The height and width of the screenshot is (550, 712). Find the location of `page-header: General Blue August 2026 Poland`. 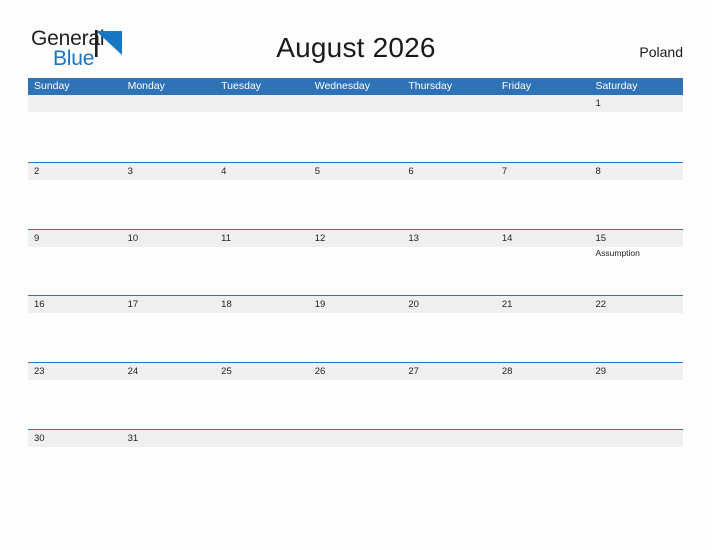

page-header: General Blue August 2026 Poland is located at coordinates (356, 34).